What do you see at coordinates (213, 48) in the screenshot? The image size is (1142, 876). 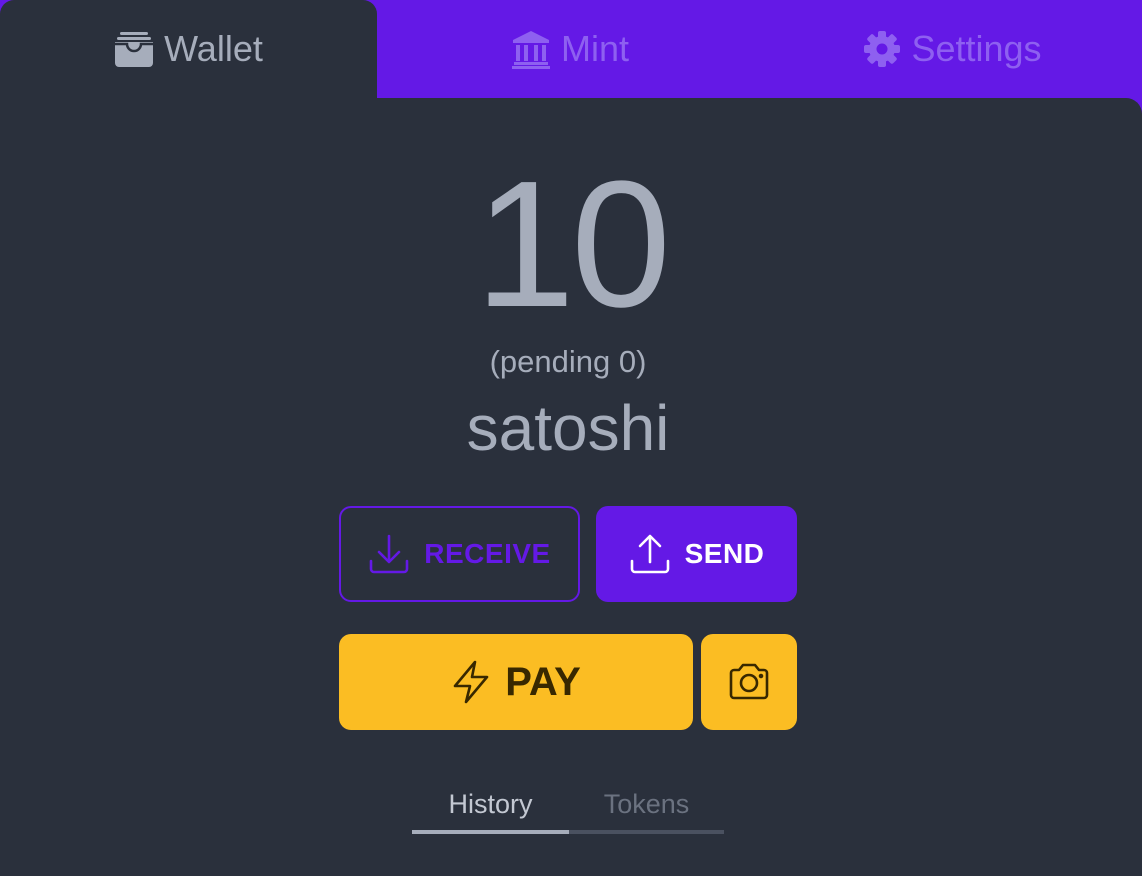 I see `tab-wallet-label: Wallet` at bounding box center [213, 48].